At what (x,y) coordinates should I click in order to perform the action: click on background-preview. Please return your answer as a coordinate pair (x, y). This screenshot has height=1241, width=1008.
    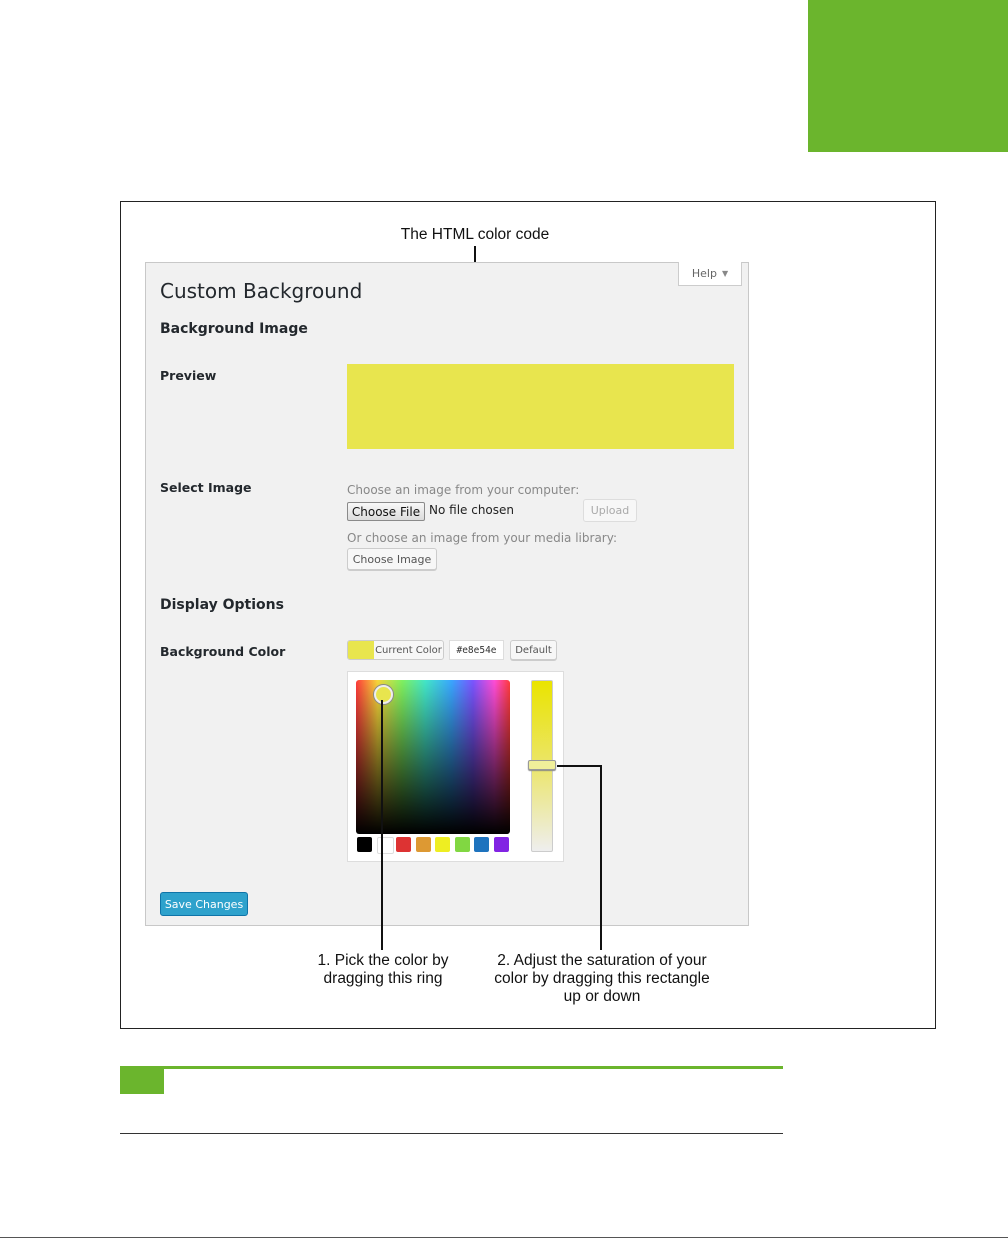
    Looking at the image, I should click on (540, 406).